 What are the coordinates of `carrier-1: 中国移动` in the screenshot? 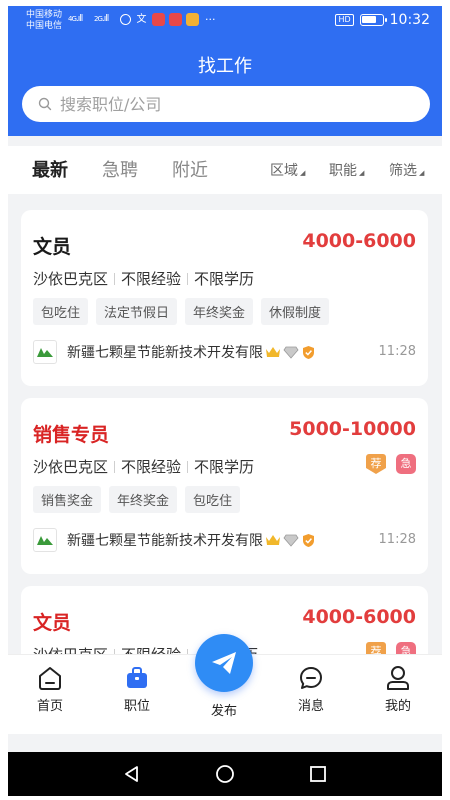 It's located at (44, 15).